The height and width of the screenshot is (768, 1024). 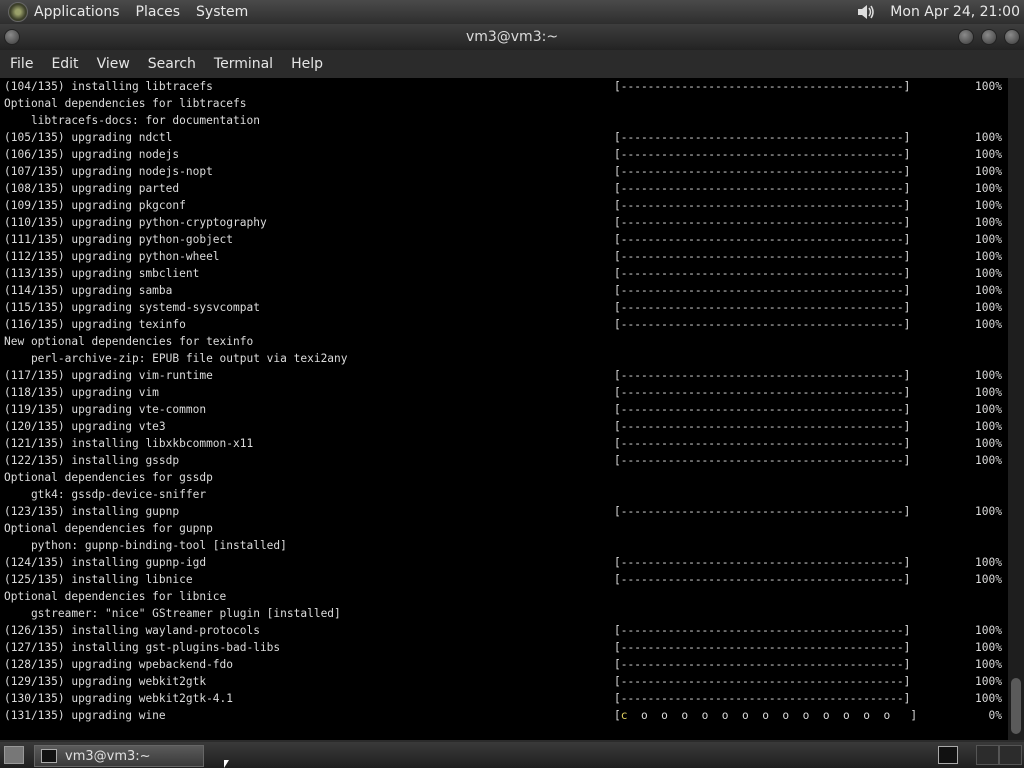 What do you see at coordinates (948, 755) in the screenshot?
I see `tray-terminal-icon` at bounding box center [948, 755].